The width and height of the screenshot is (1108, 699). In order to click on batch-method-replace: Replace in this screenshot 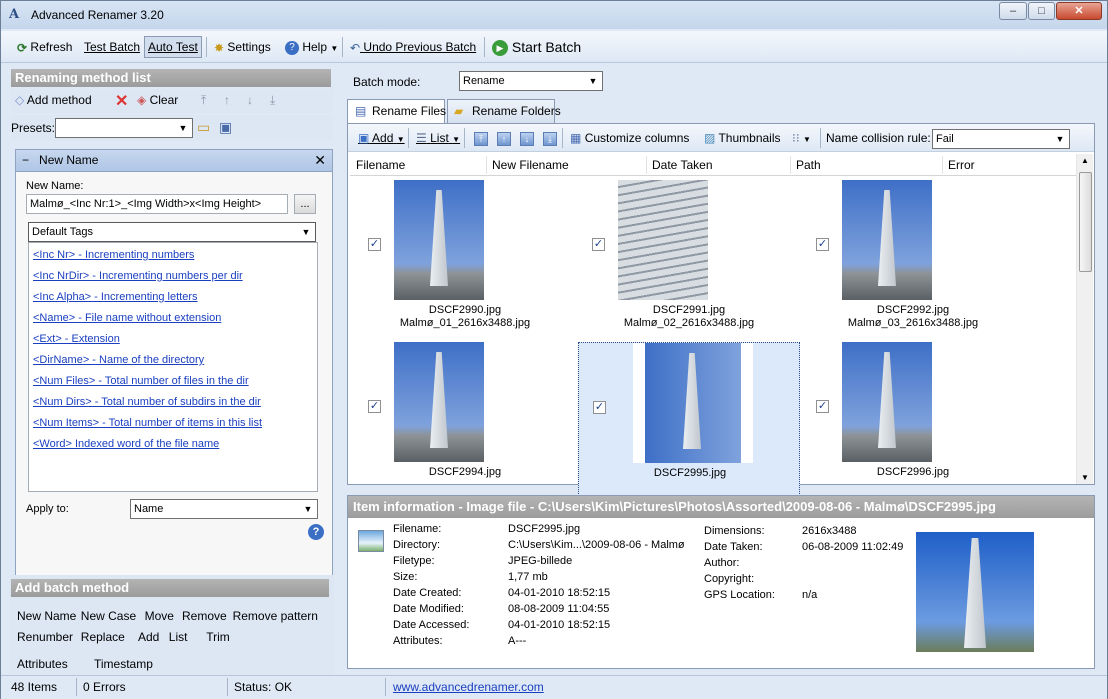, I will do `click(103, 637)`.